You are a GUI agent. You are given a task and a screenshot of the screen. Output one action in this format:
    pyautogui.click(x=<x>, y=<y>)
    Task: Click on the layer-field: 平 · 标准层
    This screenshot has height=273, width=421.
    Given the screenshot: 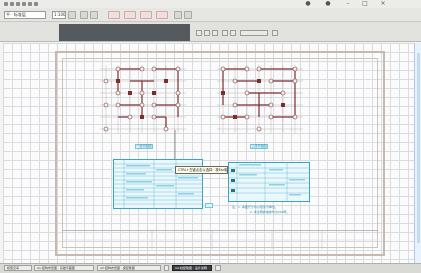 What is the action you would take?
    pyautogui.click(x=25, y=15)
    